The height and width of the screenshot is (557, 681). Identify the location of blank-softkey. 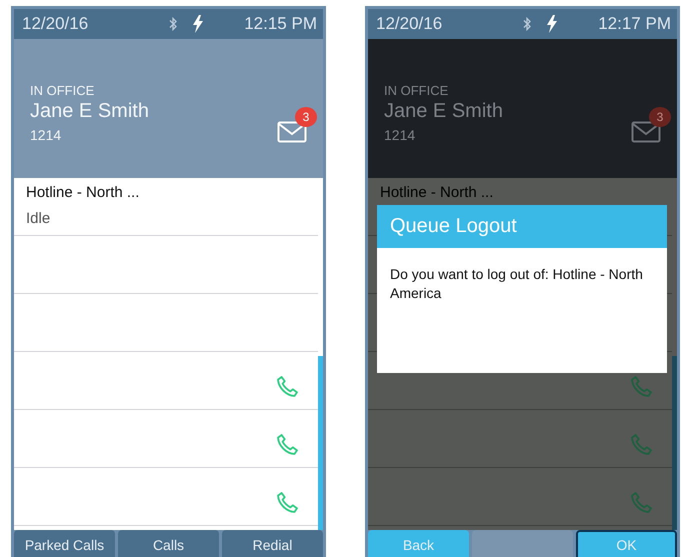
(522, 543).